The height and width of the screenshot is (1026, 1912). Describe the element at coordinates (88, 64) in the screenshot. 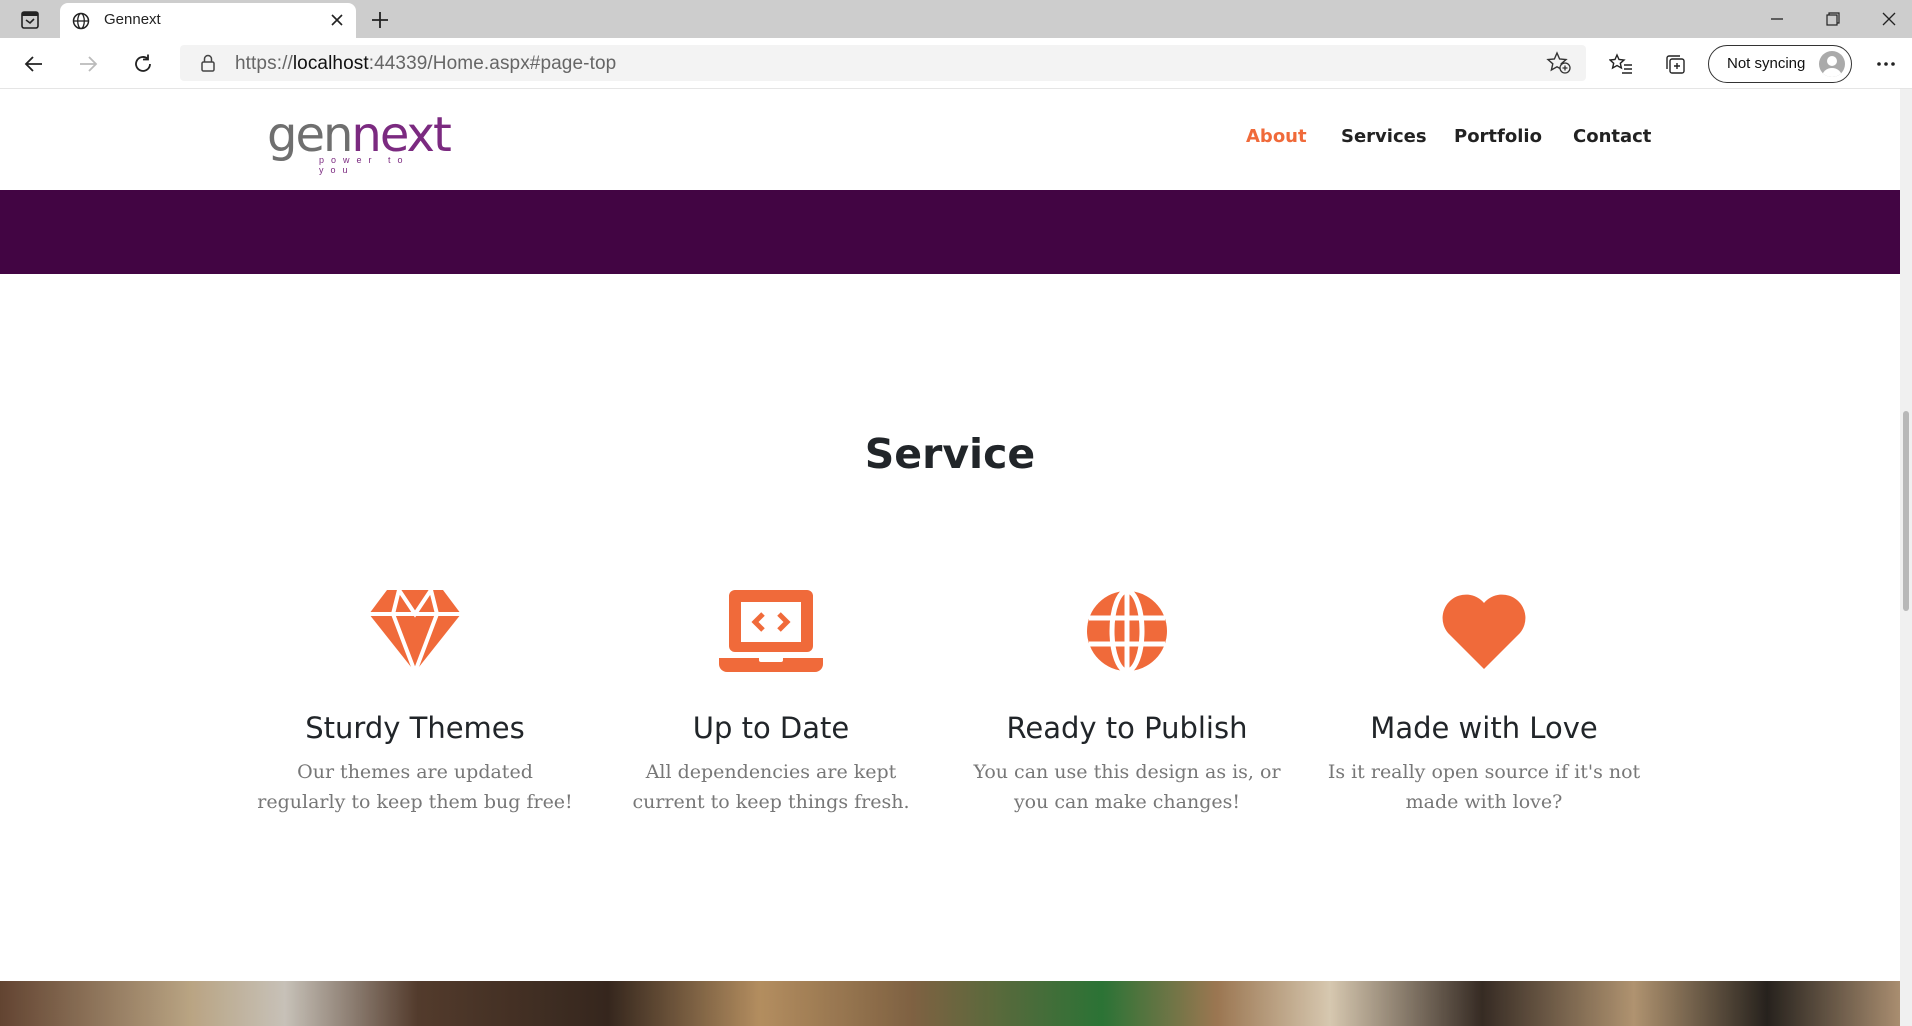

I see `forward-icon` at that location.